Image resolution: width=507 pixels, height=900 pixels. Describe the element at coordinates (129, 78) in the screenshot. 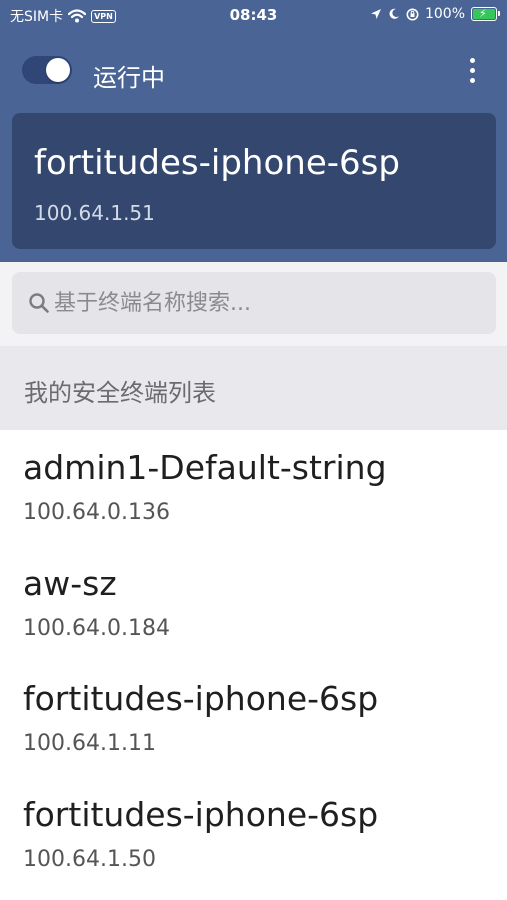

I see `connection-status-label: 运行中` at that location.